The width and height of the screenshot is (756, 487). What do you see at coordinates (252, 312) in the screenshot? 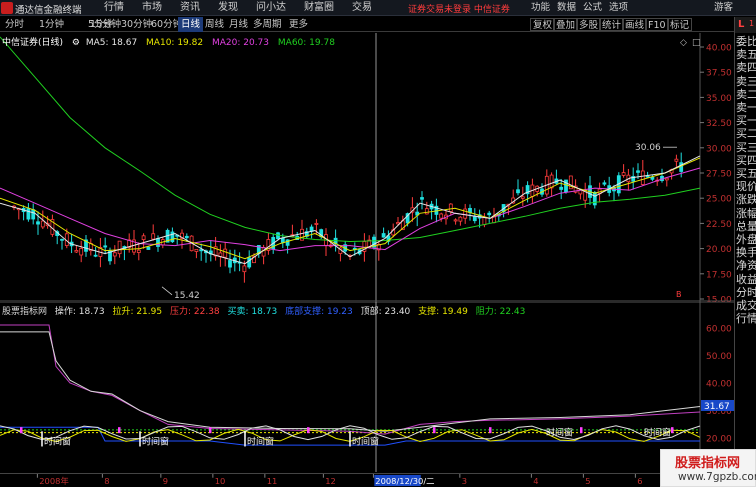
I see `buy-label: 买卖: 18.73` at bounding box center [252, 312].